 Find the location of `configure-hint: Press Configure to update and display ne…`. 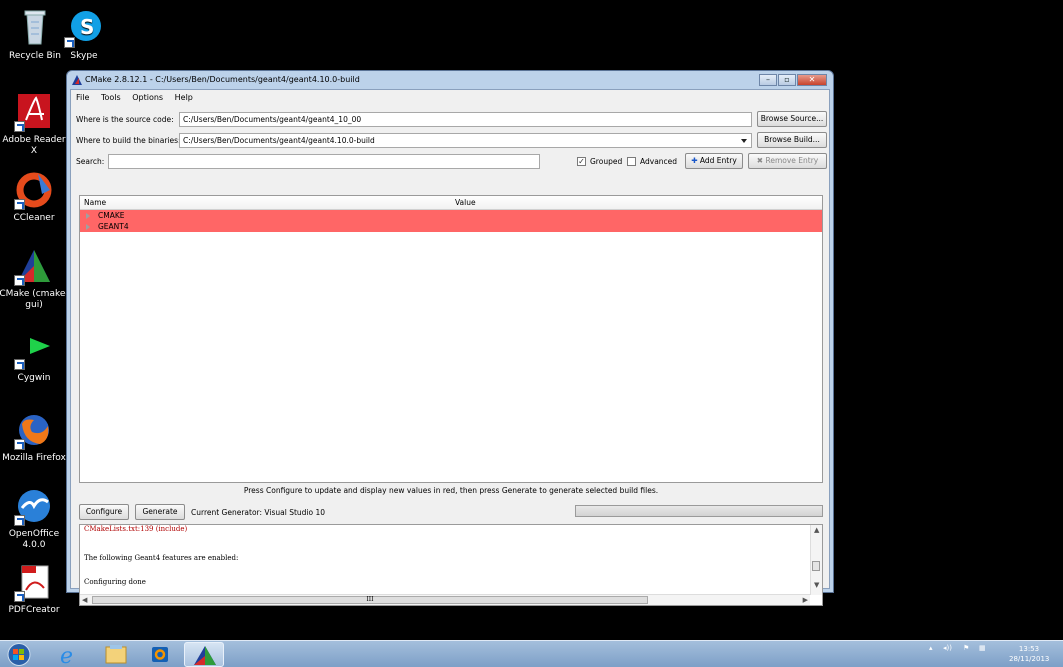

configure-hint: Press Configure to update and display ne… is located at coordinates (451, 490).